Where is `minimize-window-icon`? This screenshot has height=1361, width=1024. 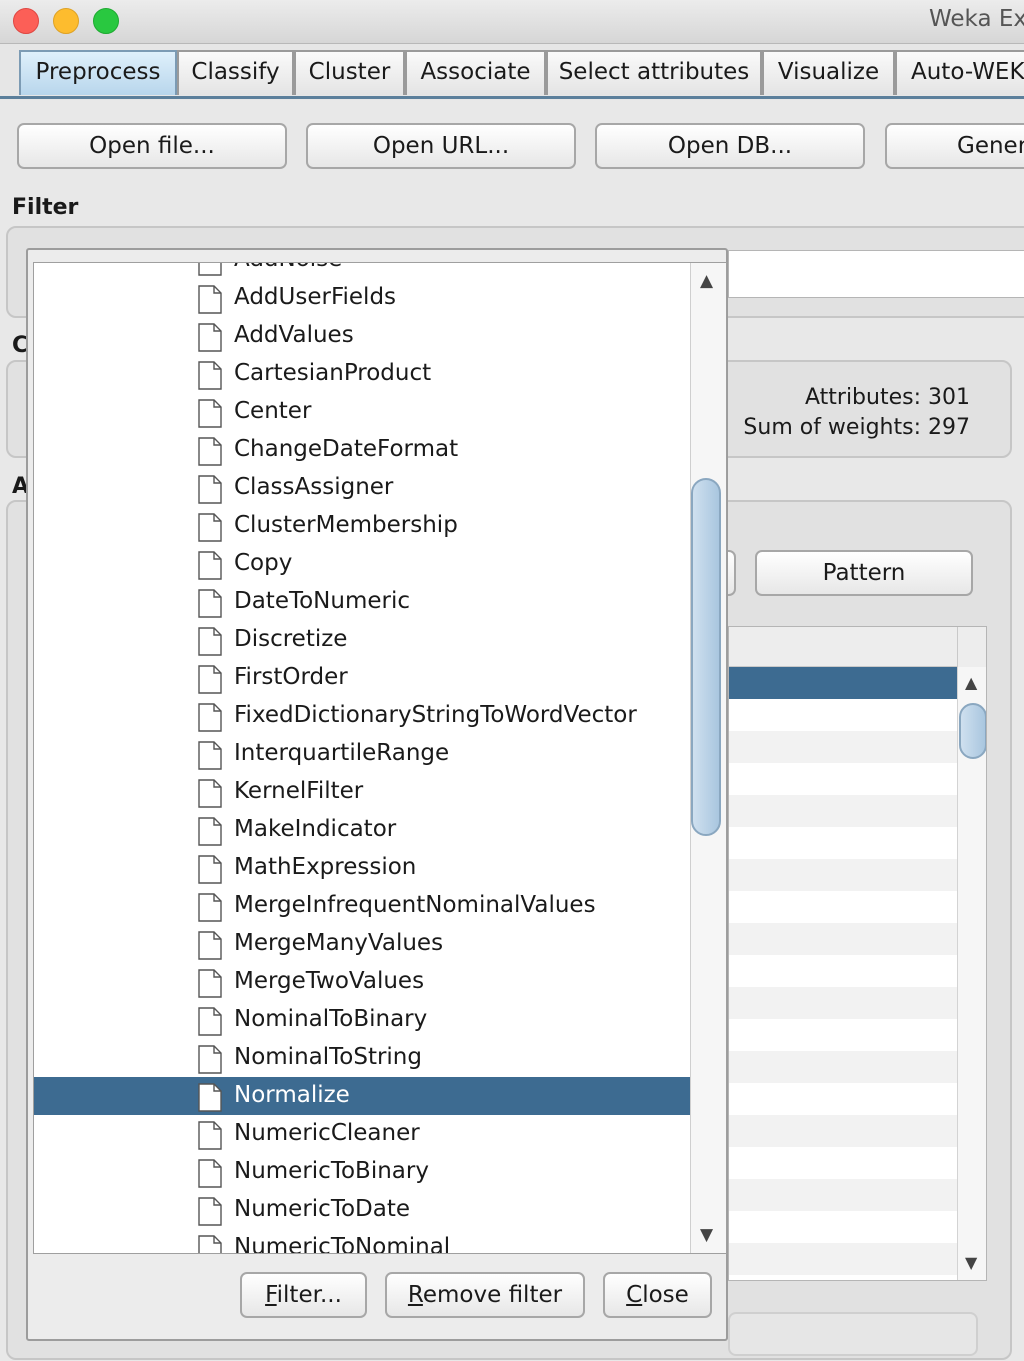 minimize-window-icon is located at coordinates (66, 21).